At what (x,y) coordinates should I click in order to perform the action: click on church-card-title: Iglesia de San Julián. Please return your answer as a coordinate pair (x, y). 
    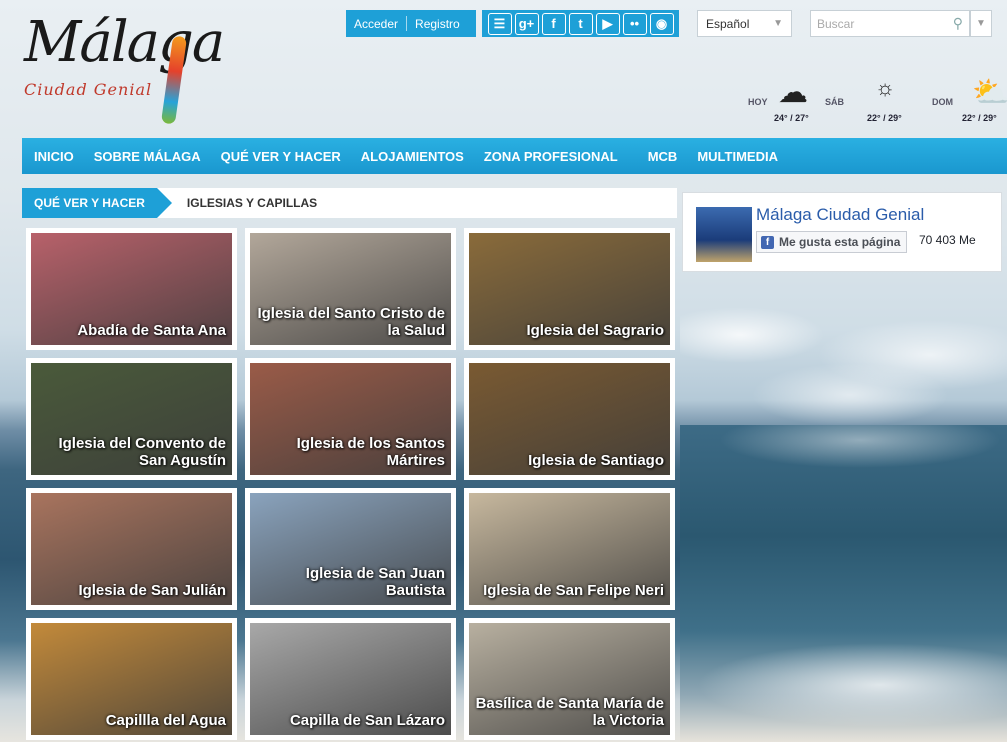
    Looking at the image, I should click on (152, 590).